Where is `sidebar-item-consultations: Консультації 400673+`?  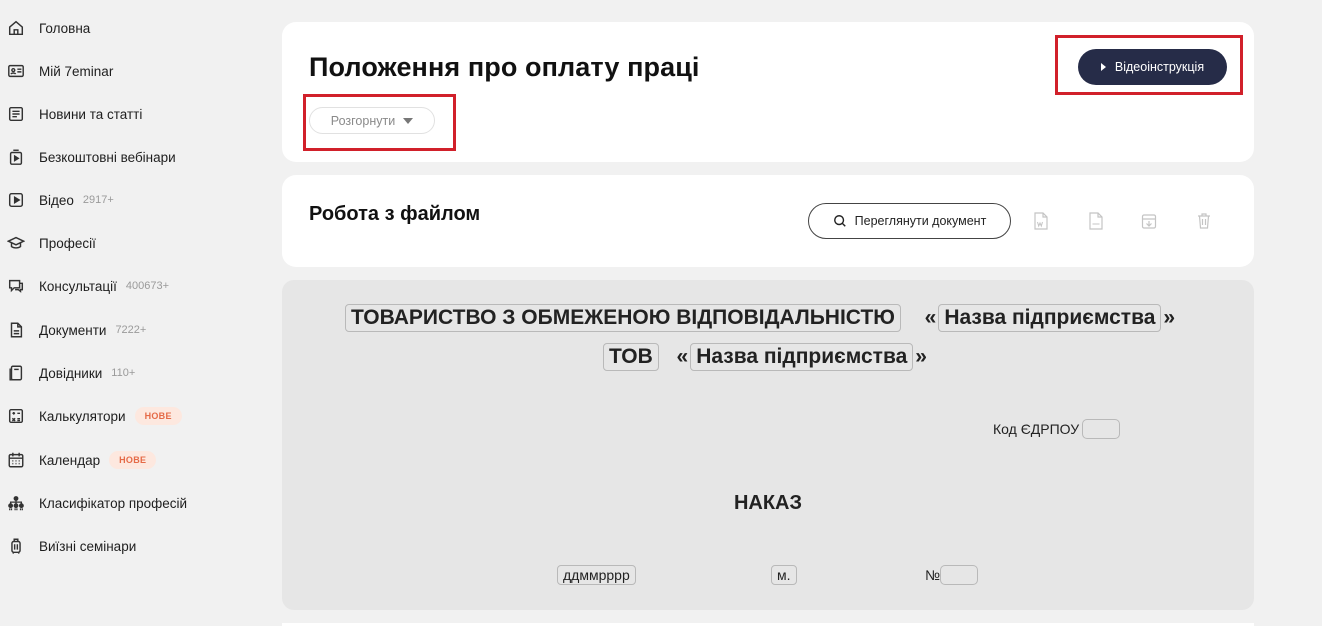 sidebar-item-consultations: Консультації 400673+ is located at coordinates (87, 286).